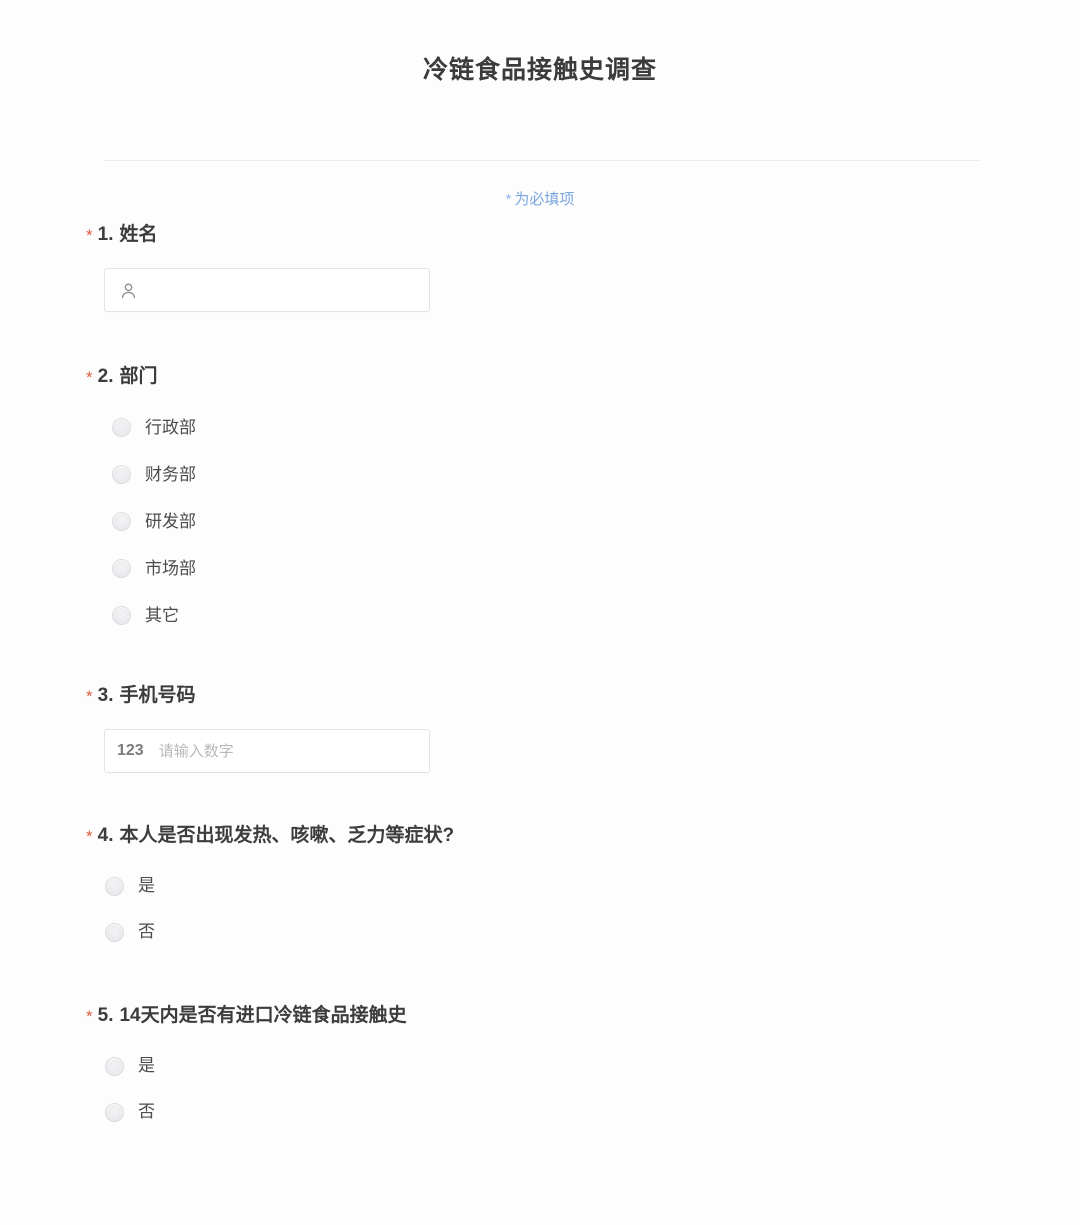 The image size is (1080, 1225). What do you see at coordinates (105, 1015) in the screenshot?
I see `question-5-index: 5.` at bounding box center [105, 1015].